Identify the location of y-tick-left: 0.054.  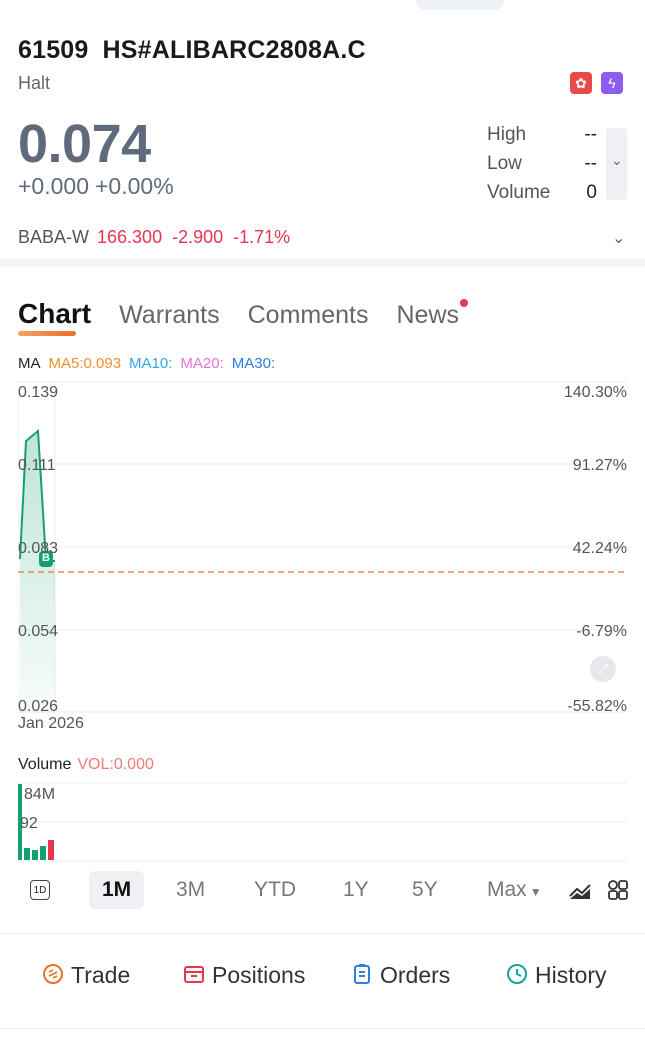
(38, 631).